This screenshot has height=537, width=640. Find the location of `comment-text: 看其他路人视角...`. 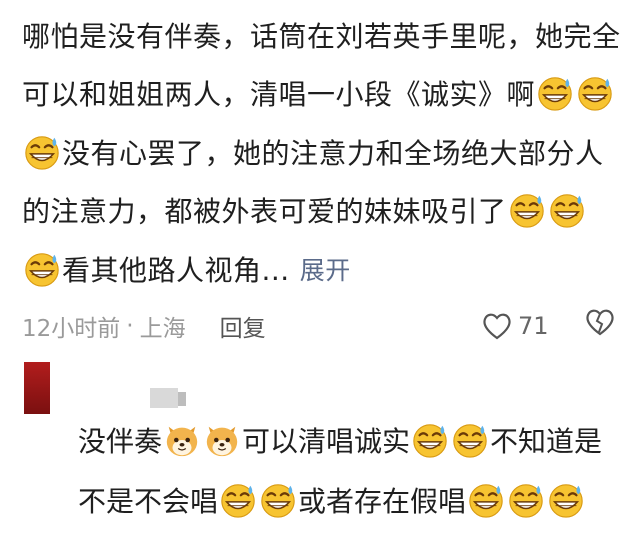

comment-text: 看其他路人视角... is located at coordinates (176, 270).